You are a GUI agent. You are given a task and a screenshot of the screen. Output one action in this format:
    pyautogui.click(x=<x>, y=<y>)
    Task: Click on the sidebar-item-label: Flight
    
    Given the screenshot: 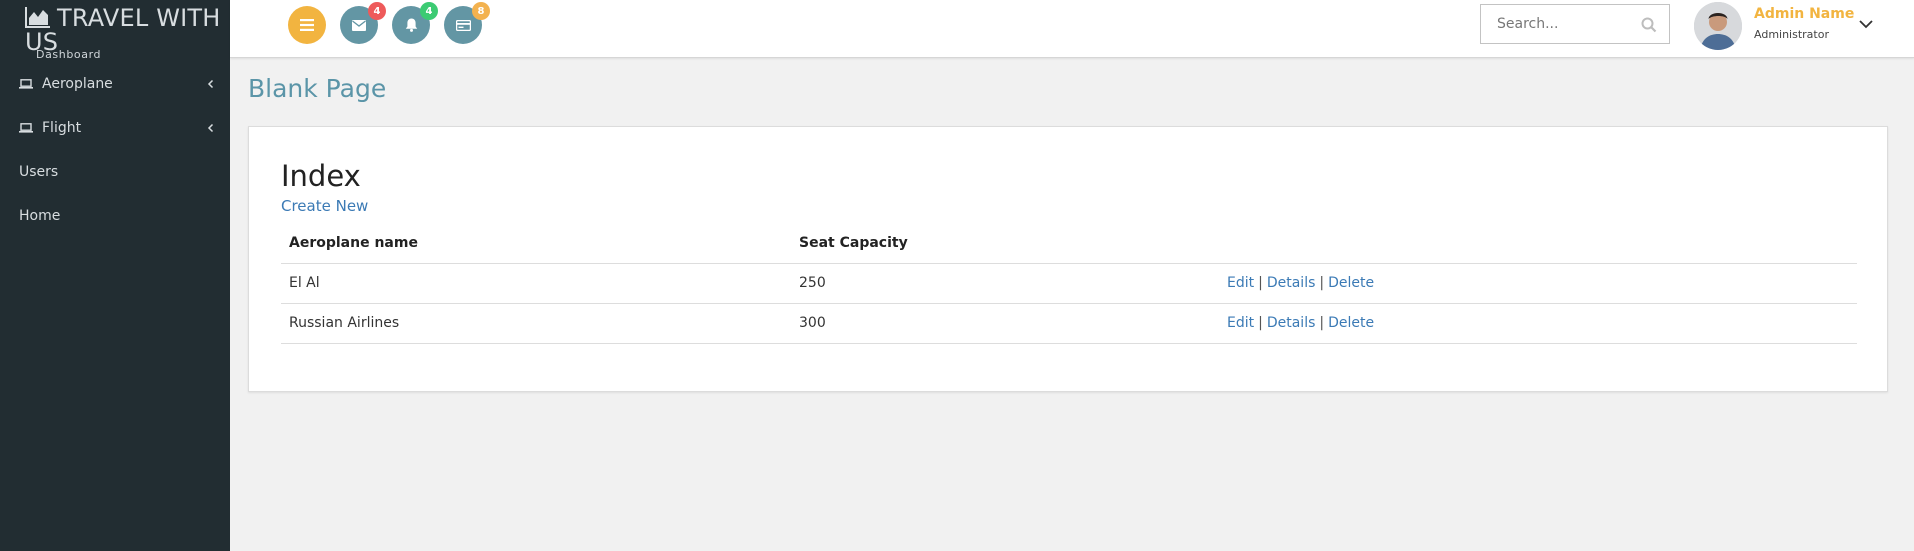 What is the action you would take?
    pyautogui.click(x=62, y=128)
    